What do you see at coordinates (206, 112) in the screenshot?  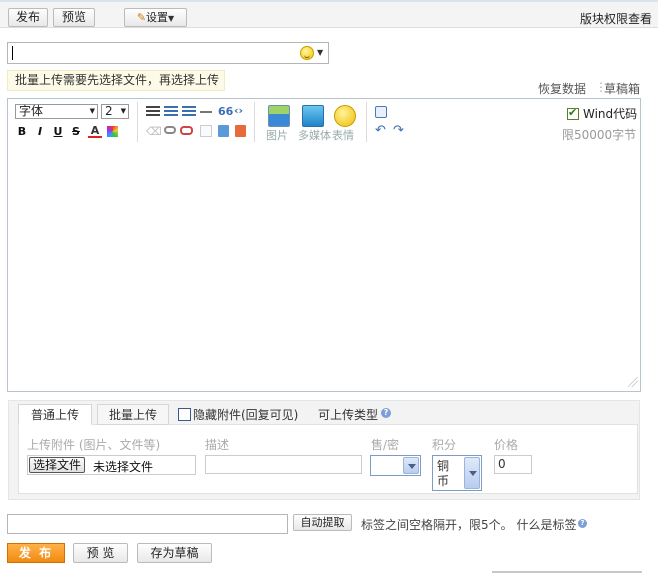 I see `horizontal-rule-icon` at bounding box center [206, 112].